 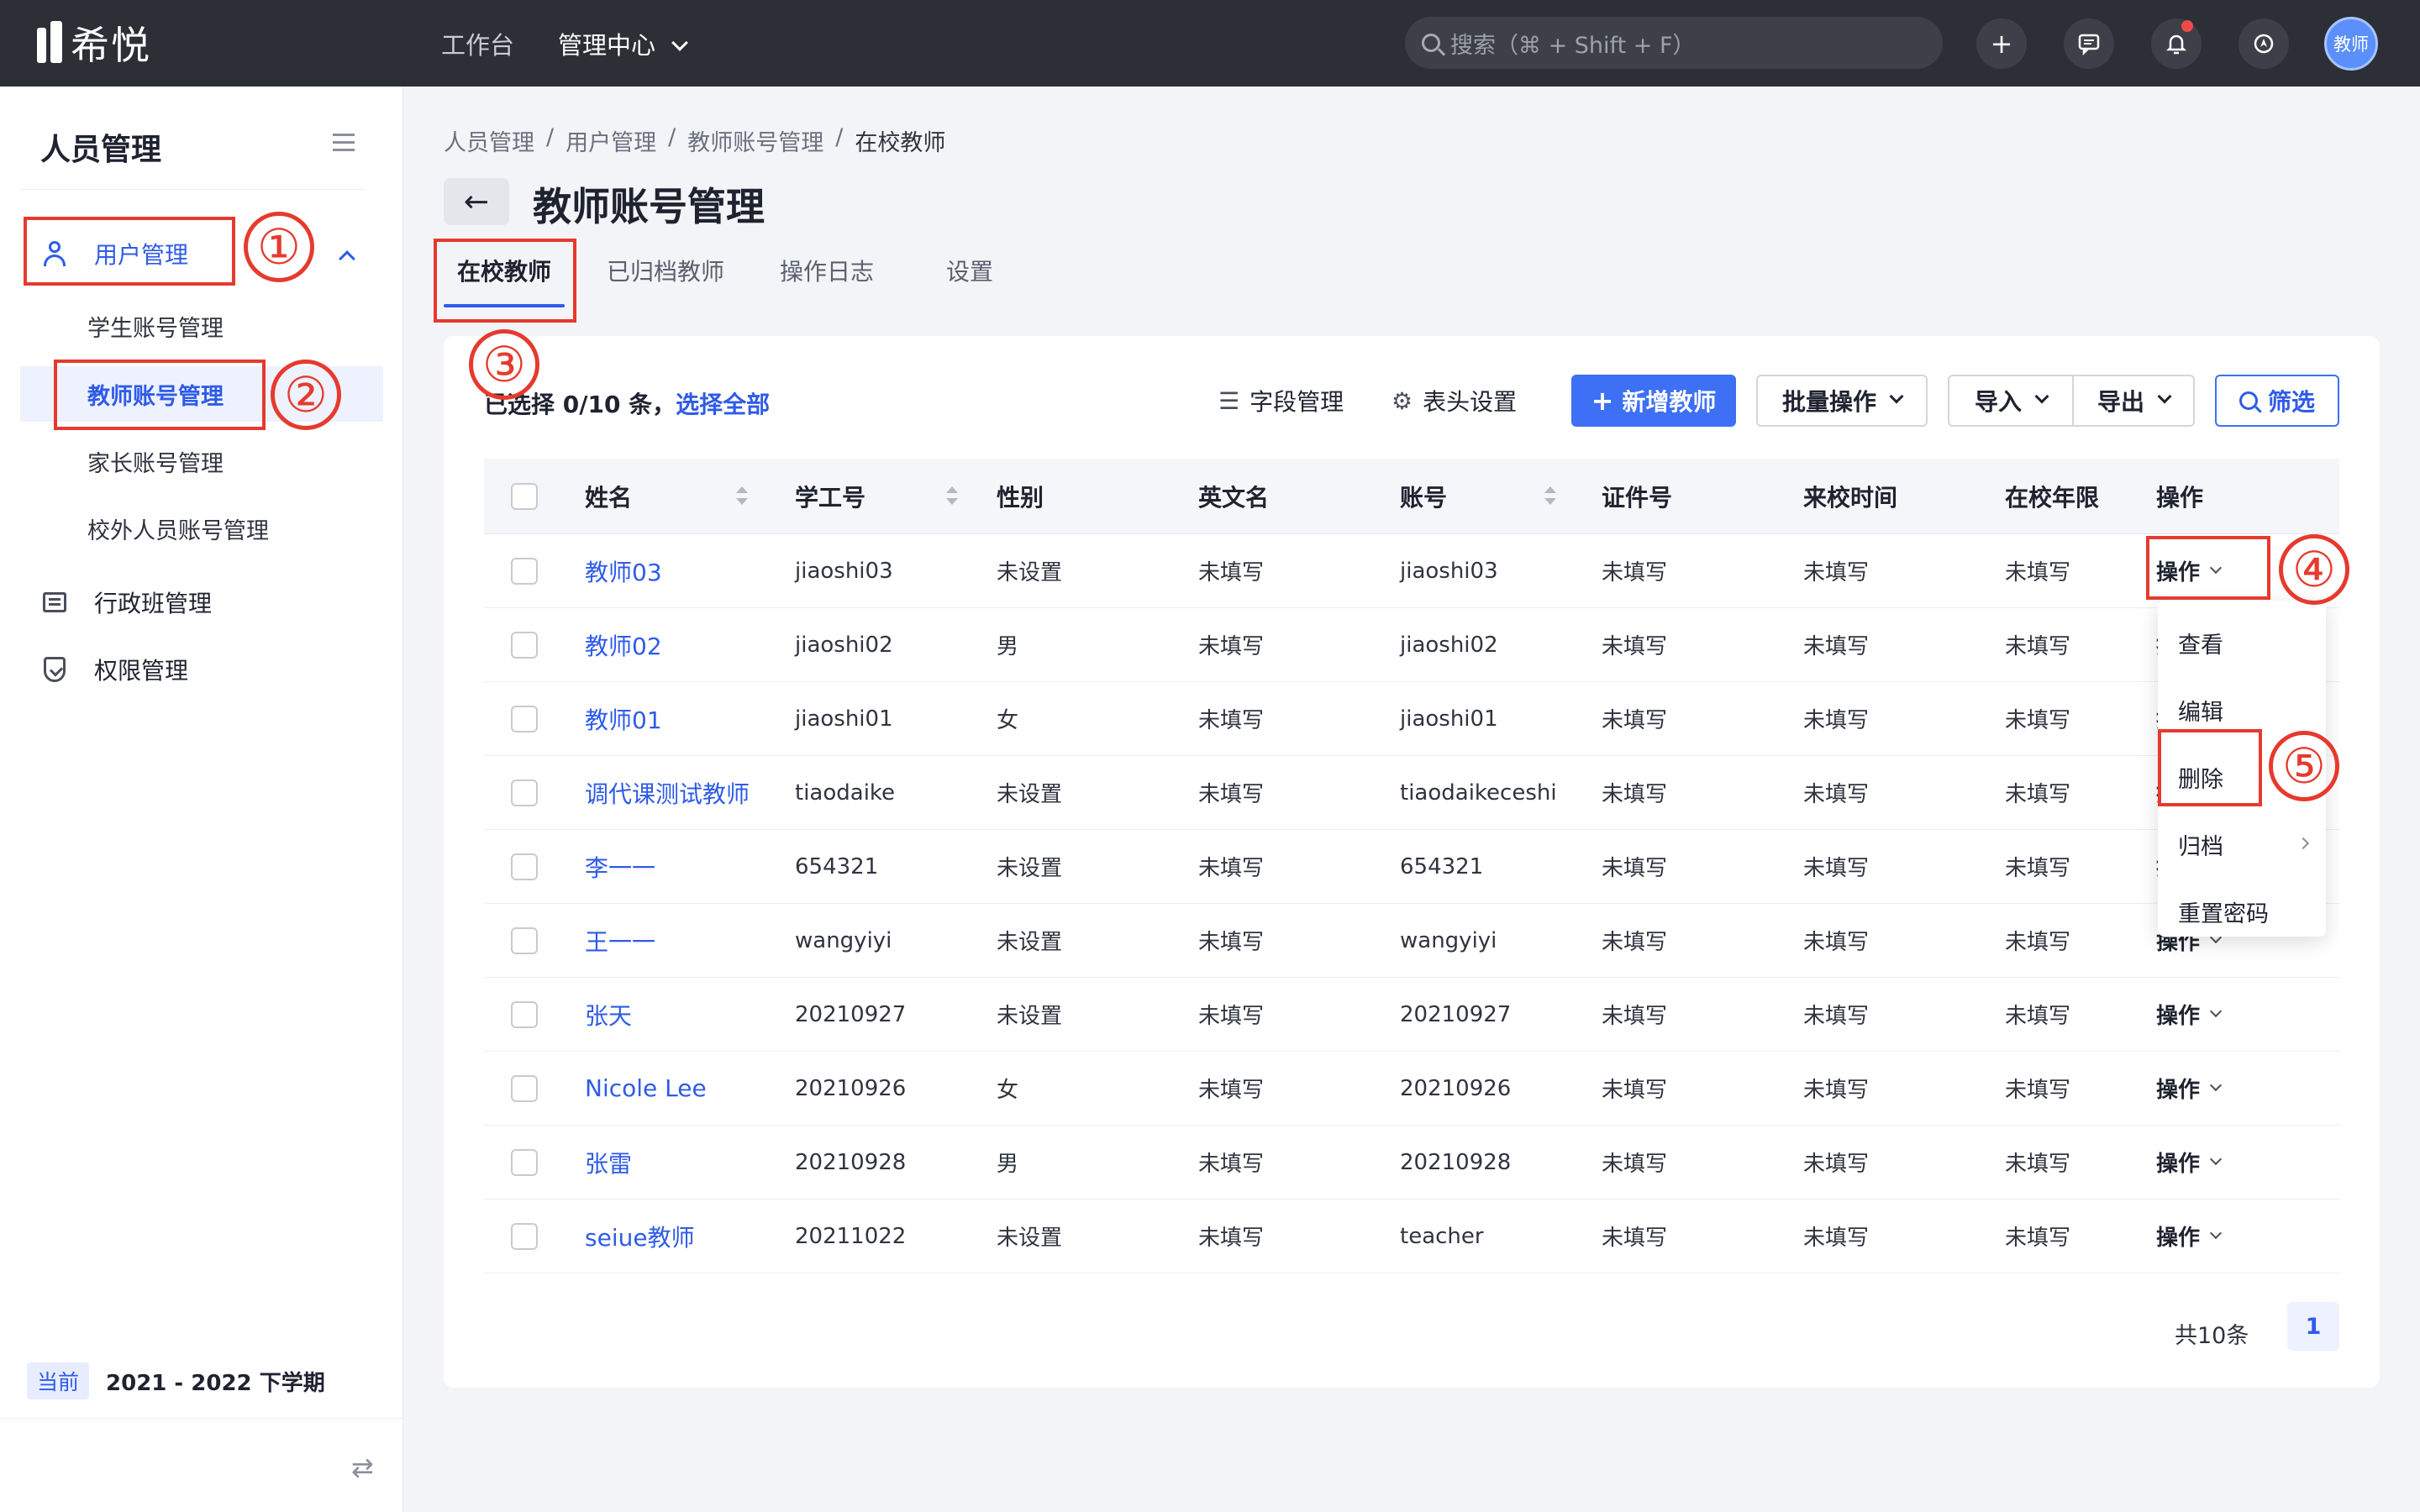 What do you see at coordinates (344, 143) in the screenshot?
I see `collapse-sidebar-icon` at bounding box center [344, 143].